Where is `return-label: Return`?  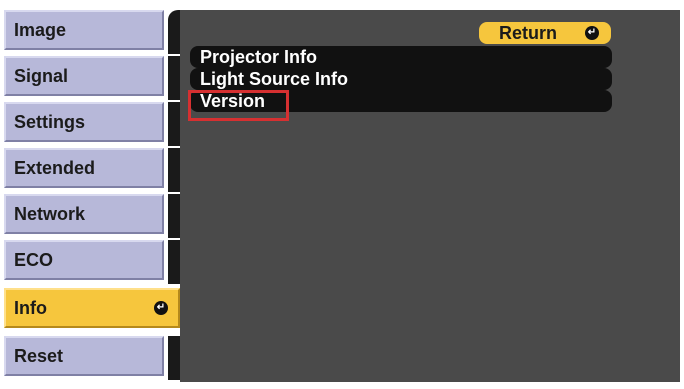
return-label: Return is located at coordinates (528, 32).